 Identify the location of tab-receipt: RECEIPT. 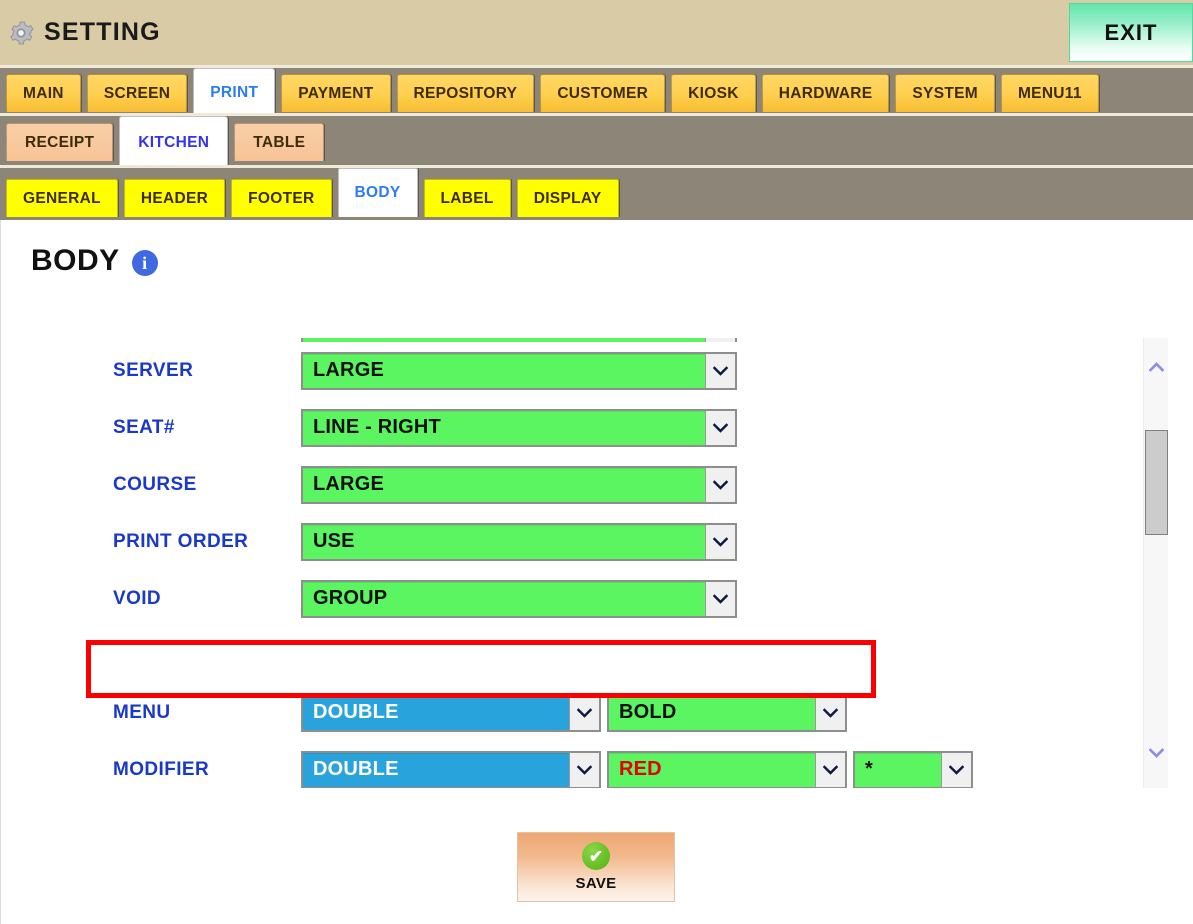
(60, 142).